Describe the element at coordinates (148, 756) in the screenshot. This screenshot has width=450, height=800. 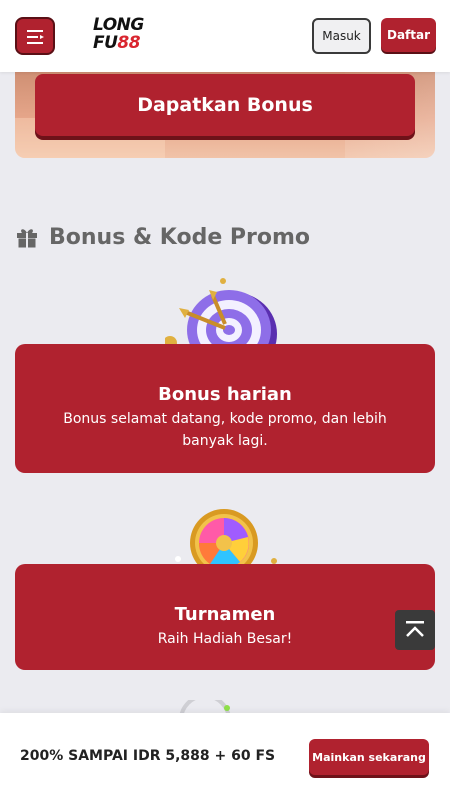
I see `promo-text: 200% SAMPAI IDR 5,888 + 60 FS` at that location.